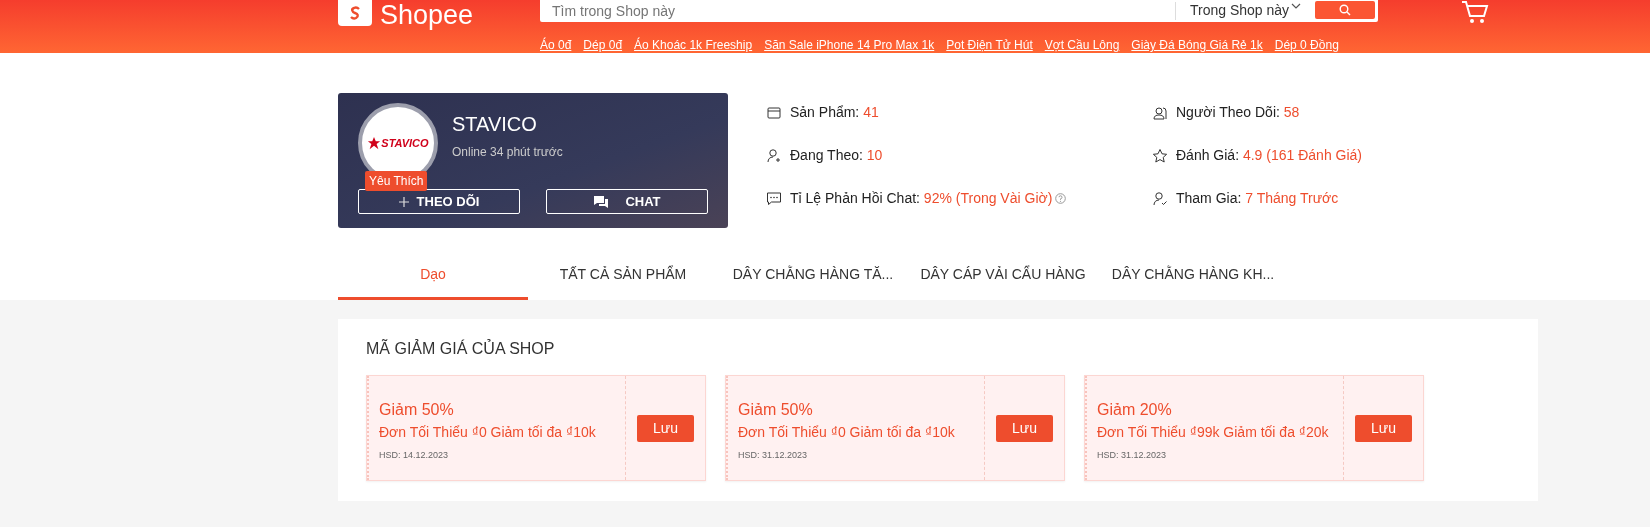 This screenshot has height=527, width=1650. Describe the element at coordinates (1240, 11) in the screenshot. I see `scope-dropdown: Trong Shop này` at that location.